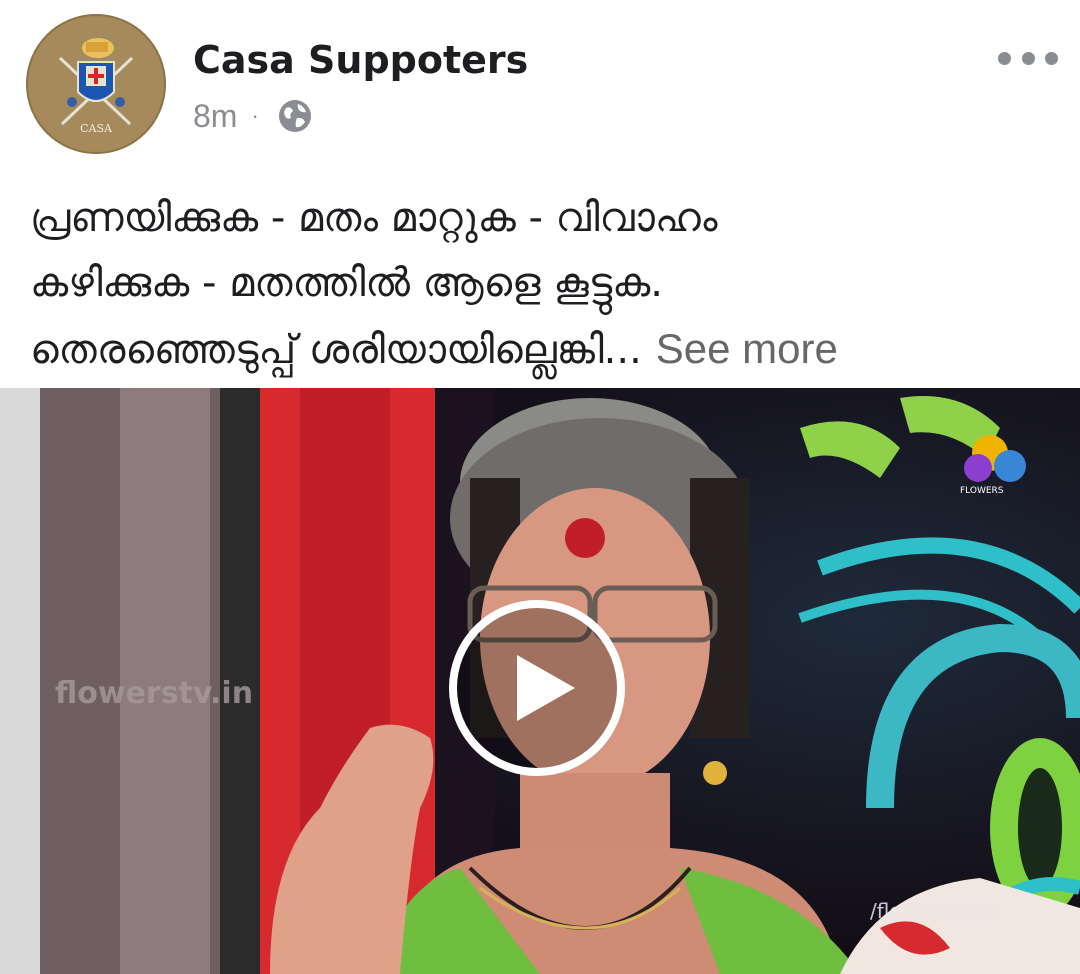  Describe the element at coordinates (374, 218) in the screenshot. I see `post-text-line: പ്രണയിക്കുക - മതം മാറ്റുക - വിവാഹം` at that location.